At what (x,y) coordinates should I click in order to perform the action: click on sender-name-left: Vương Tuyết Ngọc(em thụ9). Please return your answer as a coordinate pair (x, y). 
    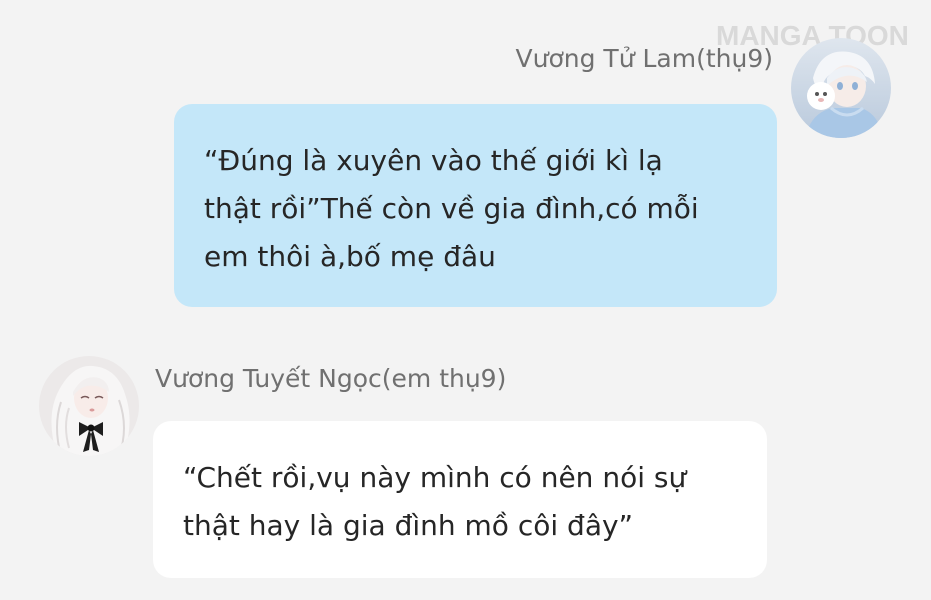
    Looking at the image, I should click on (331, 378).